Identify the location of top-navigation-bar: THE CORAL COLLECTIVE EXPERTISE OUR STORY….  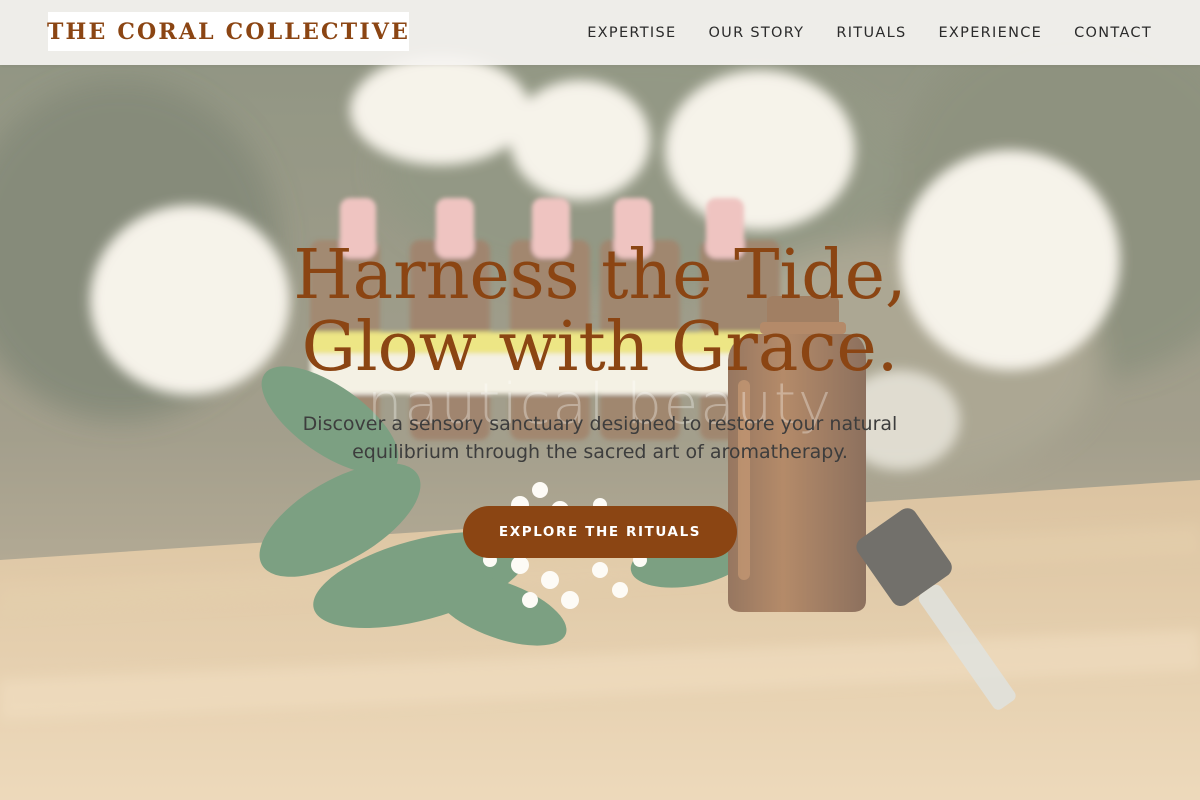
(600, 32).